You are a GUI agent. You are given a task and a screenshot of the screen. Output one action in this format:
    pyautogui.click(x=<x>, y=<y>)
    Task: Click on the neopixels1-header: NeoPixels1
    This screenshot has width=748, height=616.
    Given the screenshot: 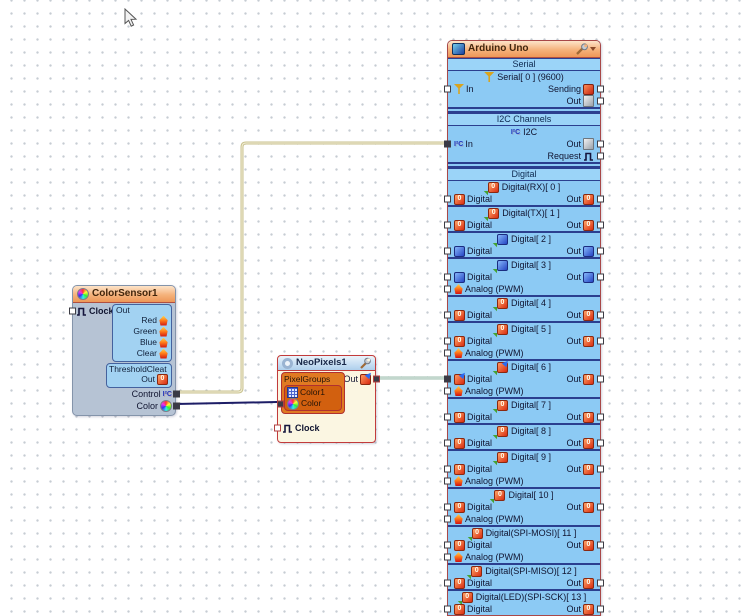 What is the action you would take?
    pyautogui.click(x=326, y=363)
    